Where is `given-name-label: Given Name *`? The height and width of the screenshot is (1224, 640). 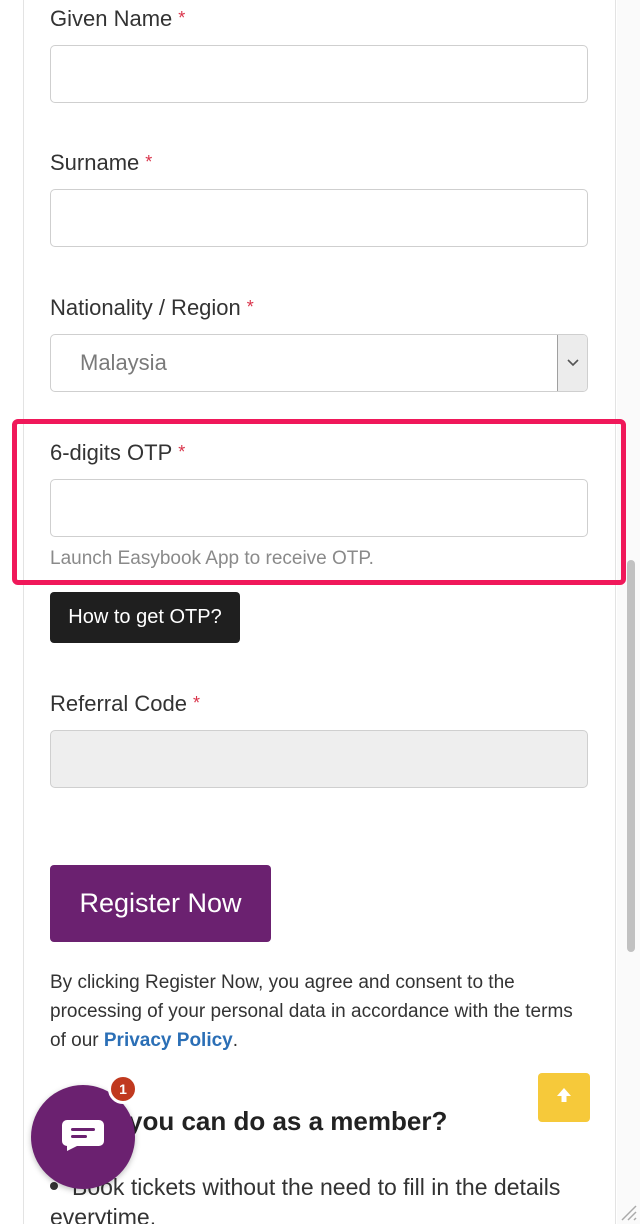
given-name-label: Given Name * is located at coordinates (118, 18).